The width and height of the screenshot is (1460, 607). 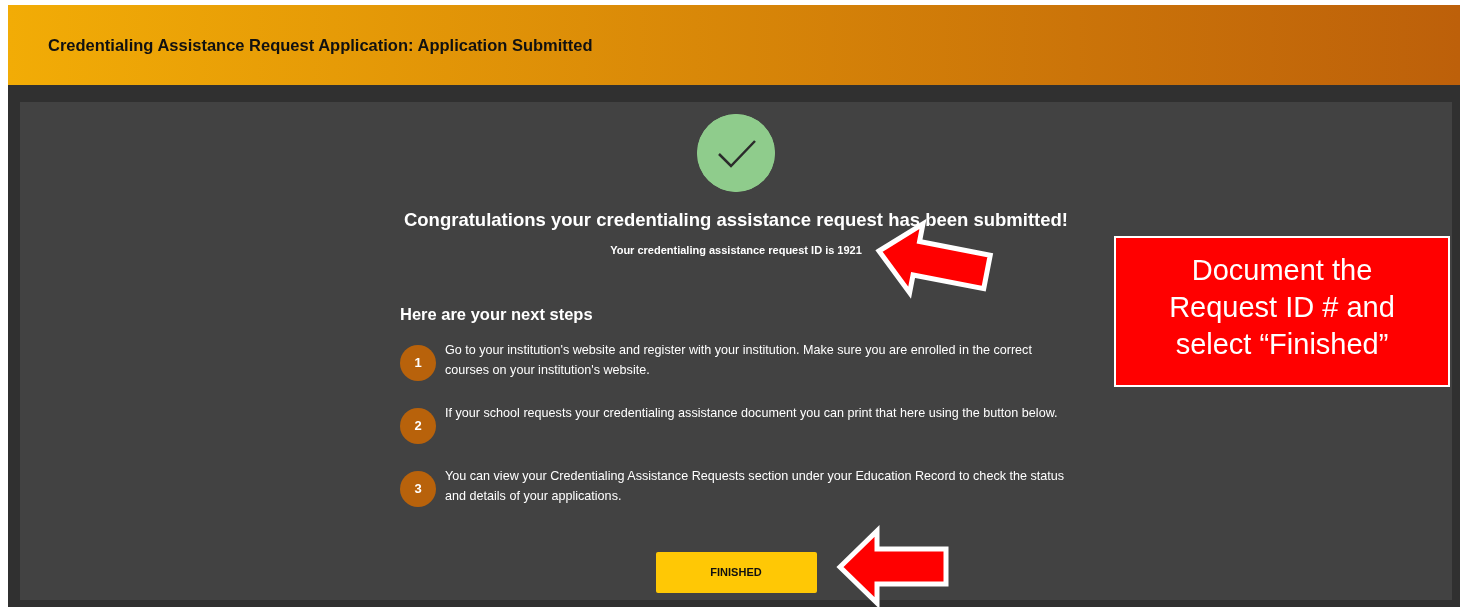 I want to click on page-title: Credentialing Assistance Request Application: Application Submitted, so click(x=320, y=45).